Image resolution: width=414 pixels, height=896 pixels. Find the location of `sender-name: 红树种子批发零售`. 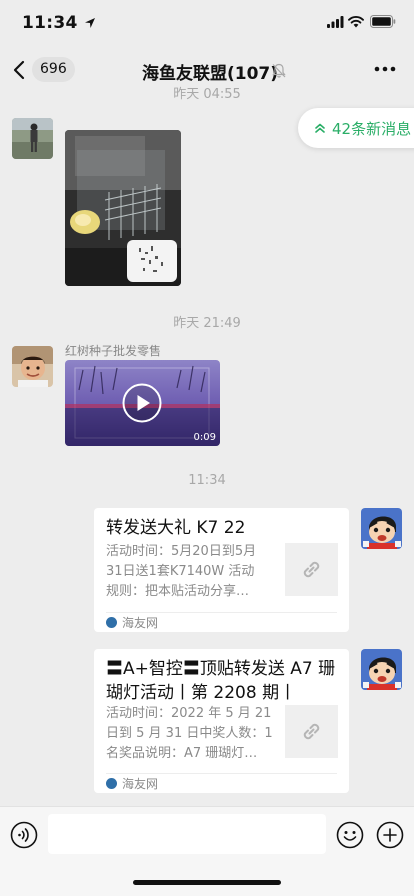

sender-name: 红树种子批发零售 is located at coordinates (113, 351).